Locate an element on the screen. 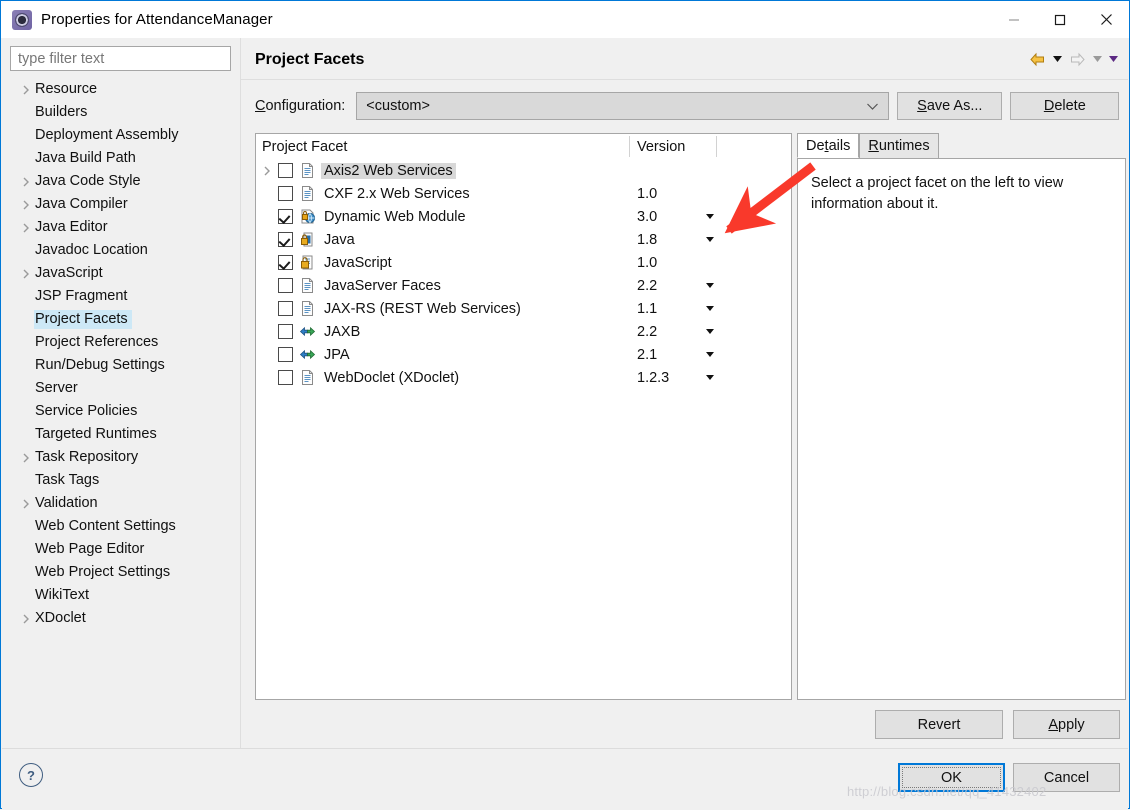 The image size is (1130, 810). facet-row: Axis2 Web Services is located at coordinates (523, 170).